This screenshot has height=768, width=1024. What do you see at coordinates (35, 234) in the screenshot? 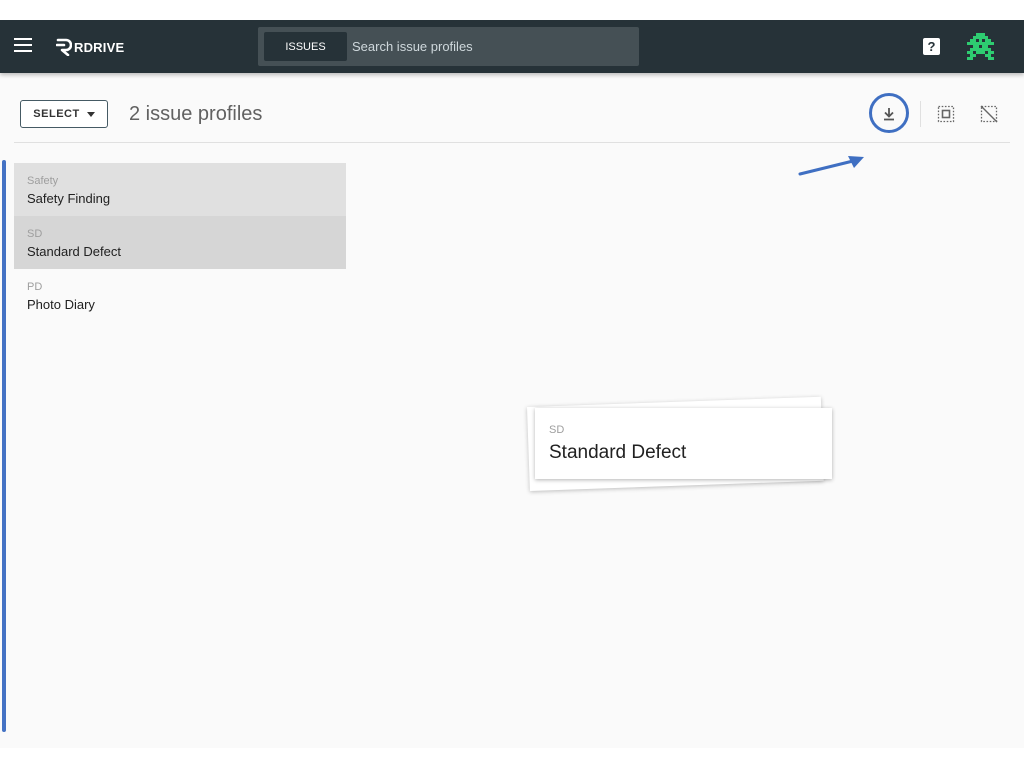
I see `item-code: SD` at bounding box center [35, 234].